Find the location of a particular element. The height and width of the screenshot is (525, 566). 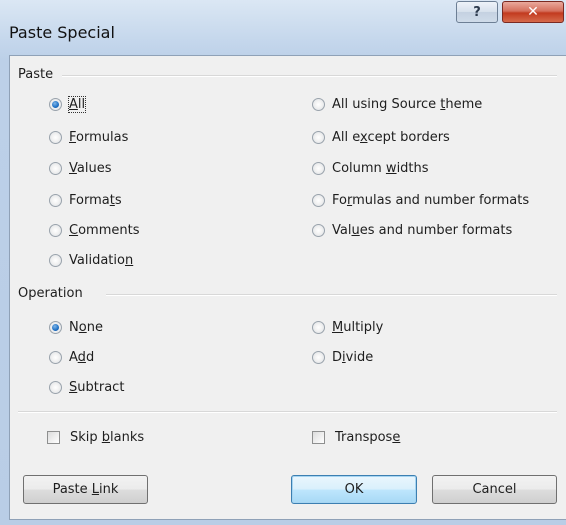

paste-option-formulas: Formulas is located at coordinates (88, 137).